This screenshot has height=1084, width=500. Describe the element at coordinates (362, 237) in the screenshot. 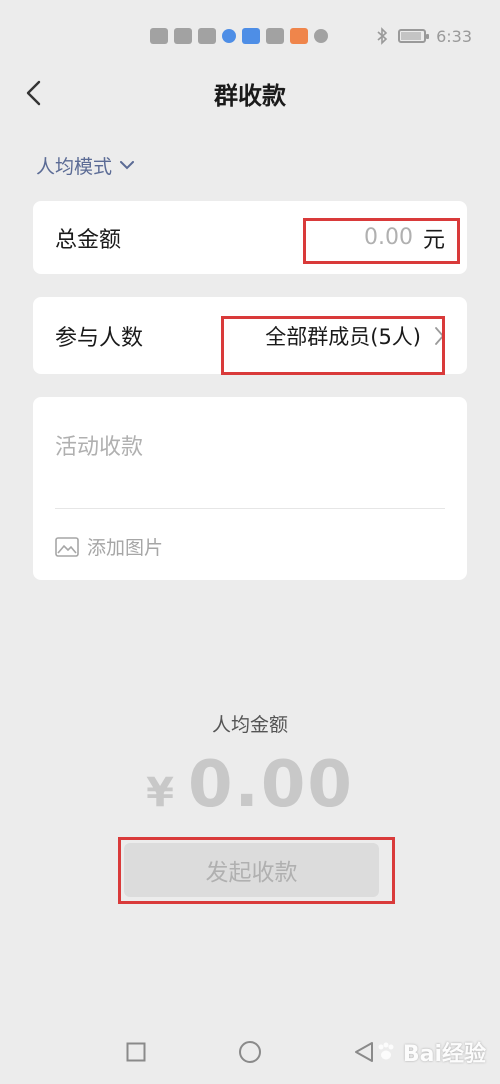

I see `total-amount-input` at that location.